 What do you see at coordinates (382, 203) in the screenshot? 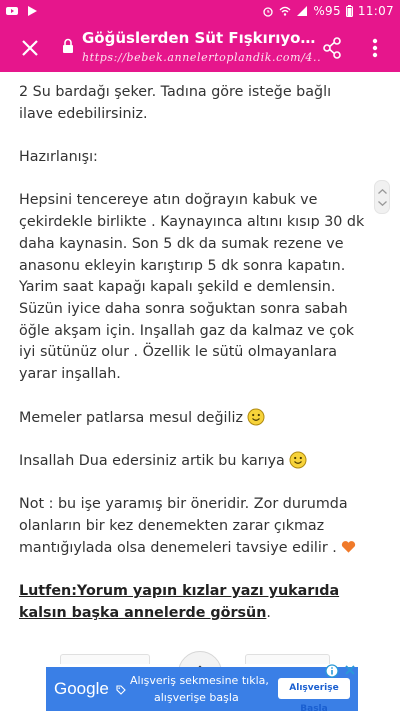
I see `scroll-down-icon` at bounding box center [382, 203].